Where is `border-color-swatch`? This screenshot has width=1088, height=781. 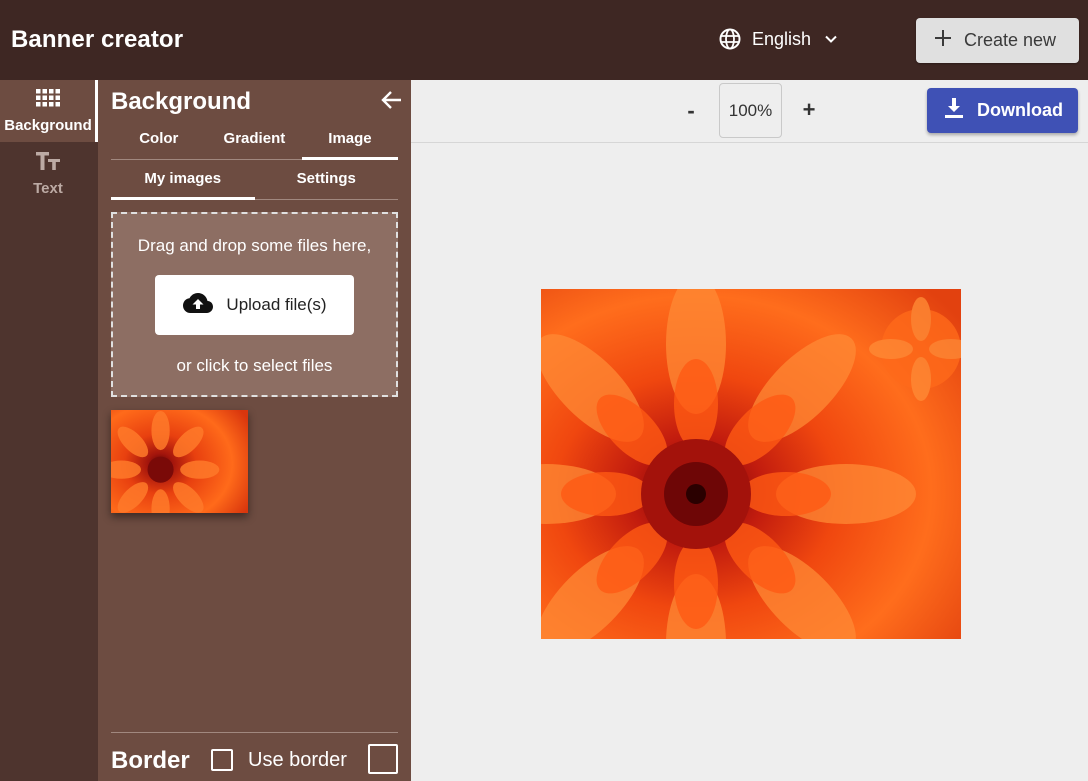 border-color-swatch is located at coordinates (383, 759).